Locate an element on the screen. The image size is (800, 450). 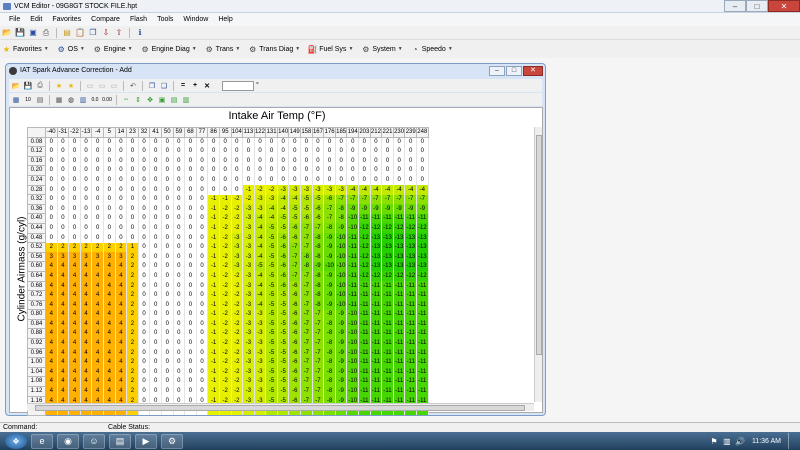
child-maximize-button: □ is located at coordinates (514, 71).